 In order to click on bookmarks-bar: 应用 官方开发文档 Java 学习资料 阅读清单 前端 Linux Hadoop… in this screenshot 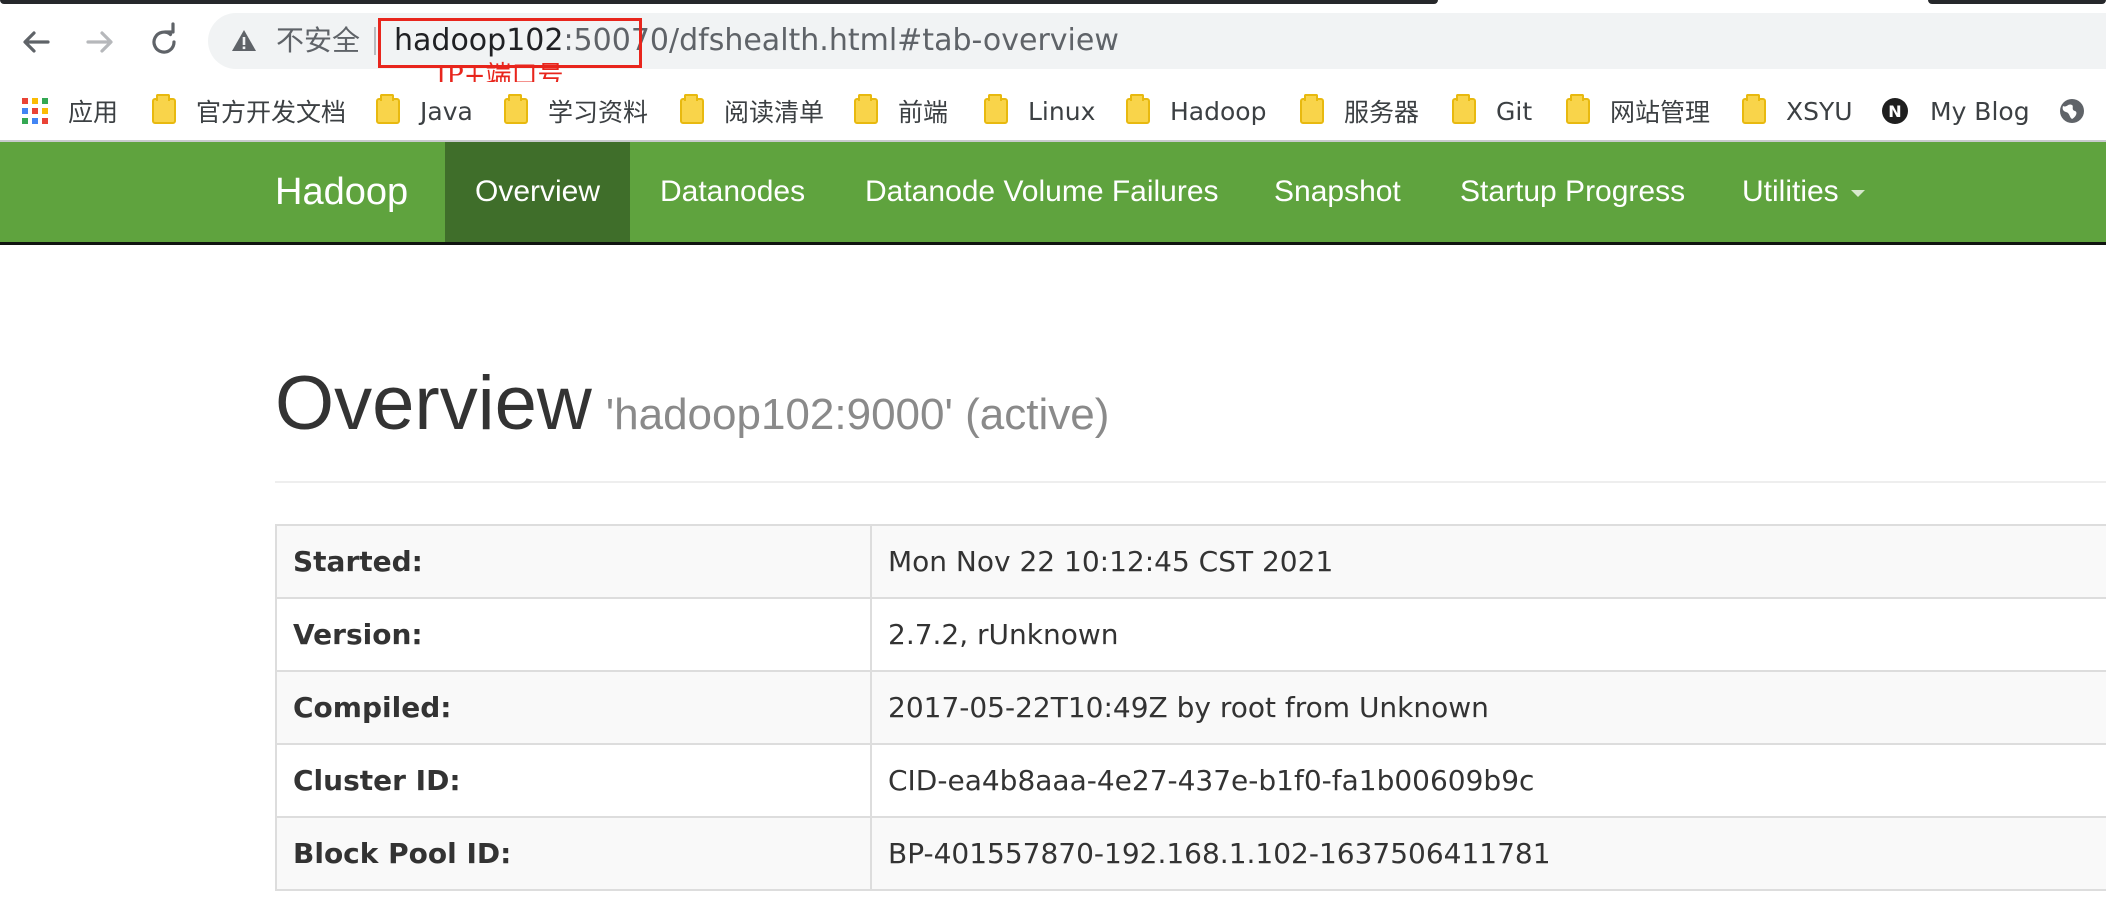, I will do `click(1053, 111)`.